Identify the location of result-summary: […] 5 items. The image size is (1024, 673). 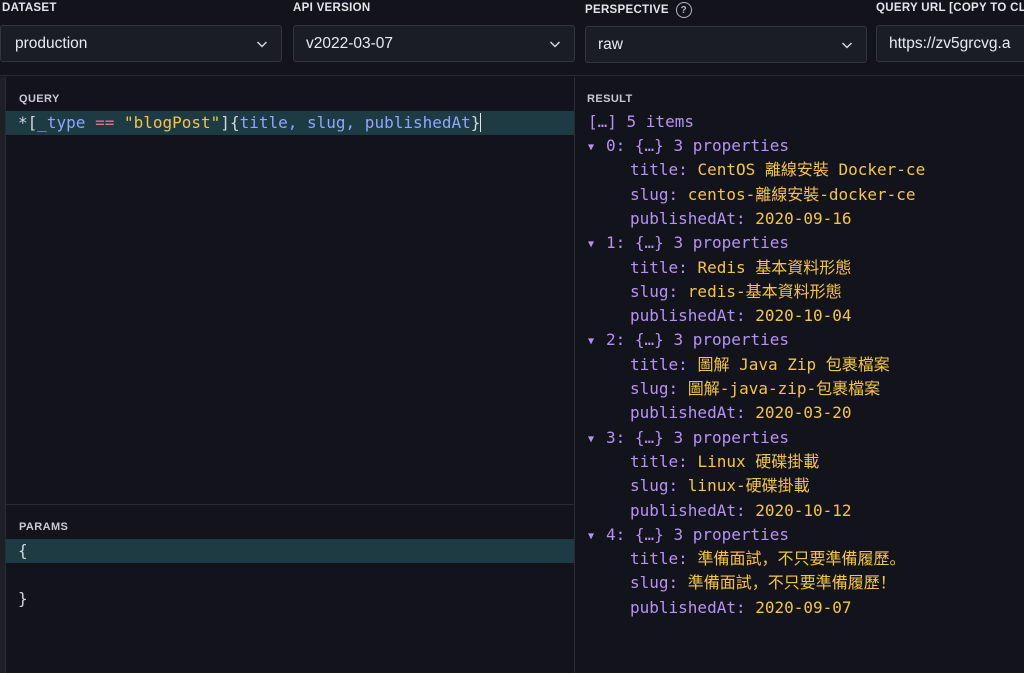
(641, 121).